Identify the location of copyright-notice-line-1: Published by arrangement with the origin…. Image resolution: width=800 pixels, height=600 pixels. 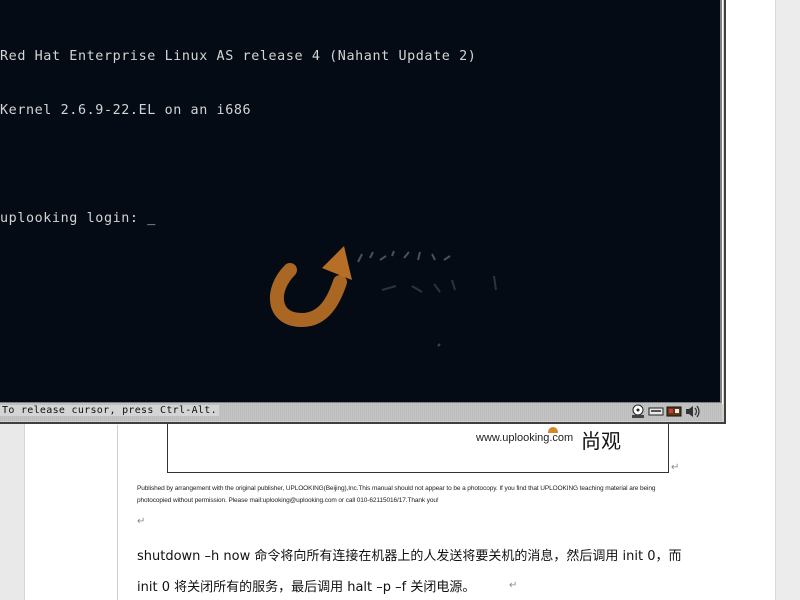
(396, 488).